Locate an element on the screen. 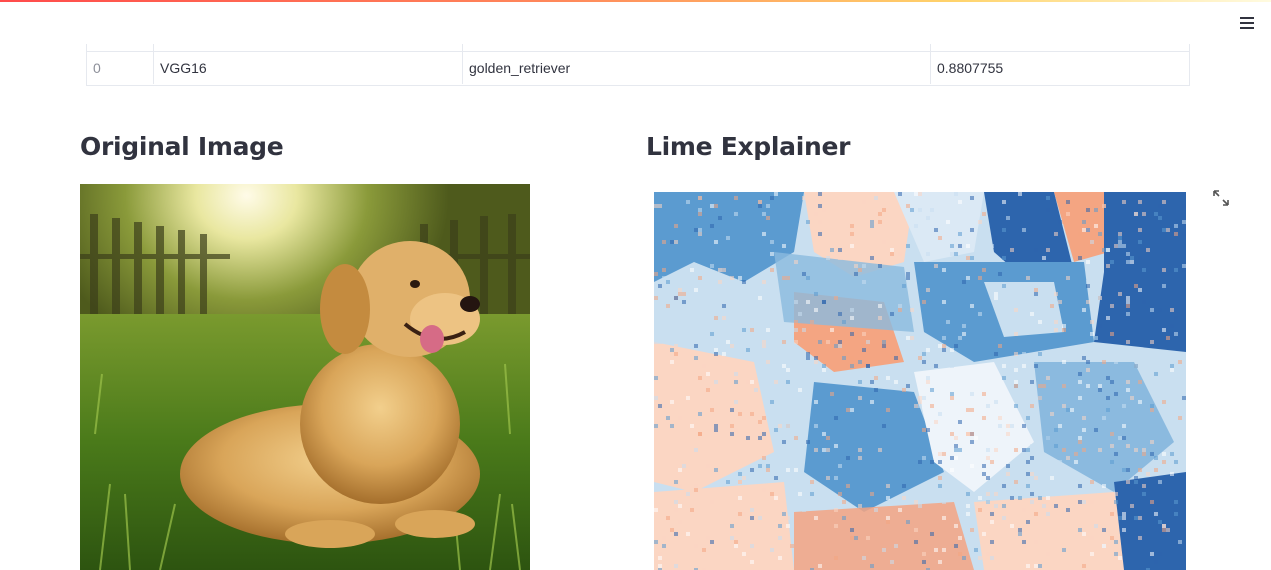 The image size is (1271, 570). results-table: 0 VGG16 golden_retriever 0.8807755 is located at coordinates (638, 65).